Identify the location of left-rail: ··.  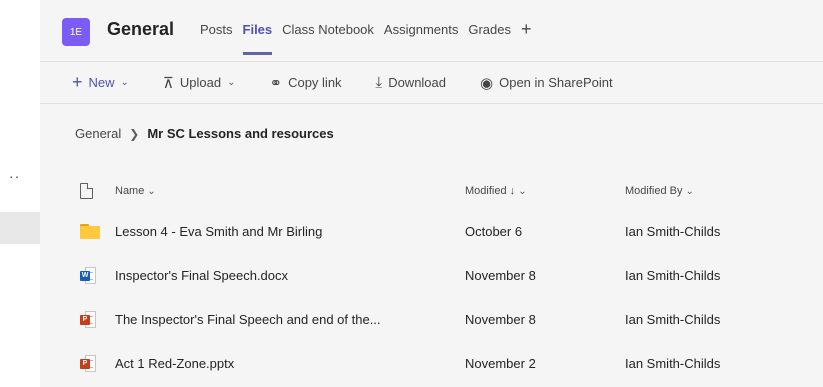
(20, 193).